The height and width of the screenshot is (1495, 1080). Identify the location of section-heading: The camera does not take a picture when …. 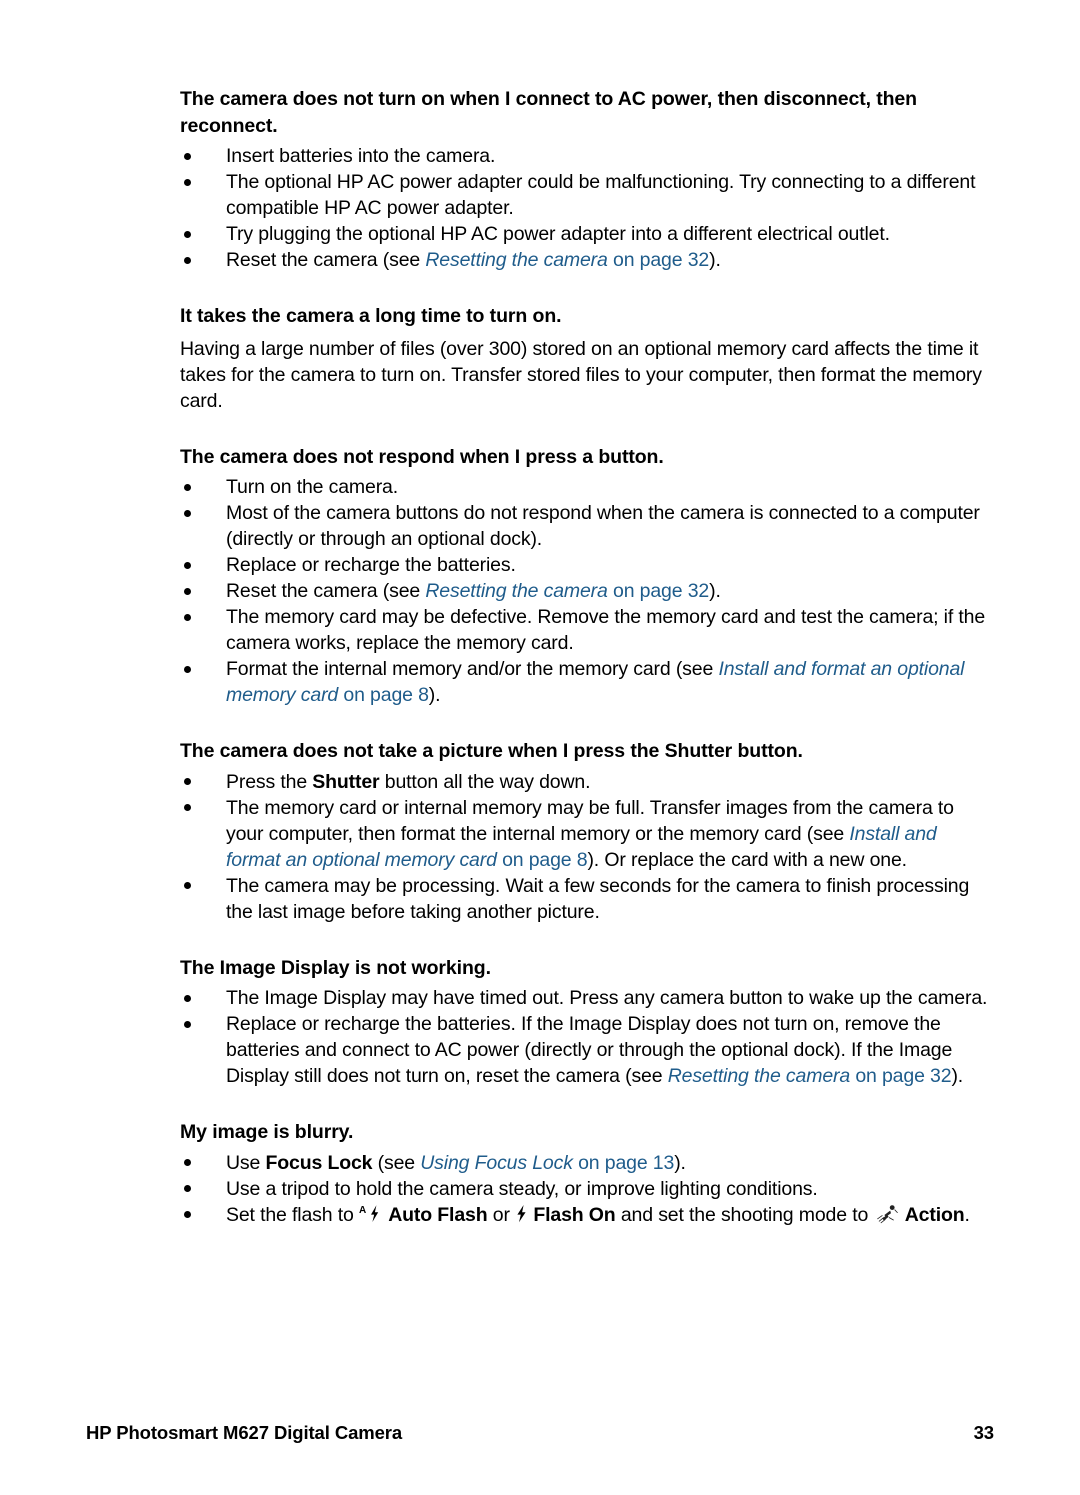
(491, 751).